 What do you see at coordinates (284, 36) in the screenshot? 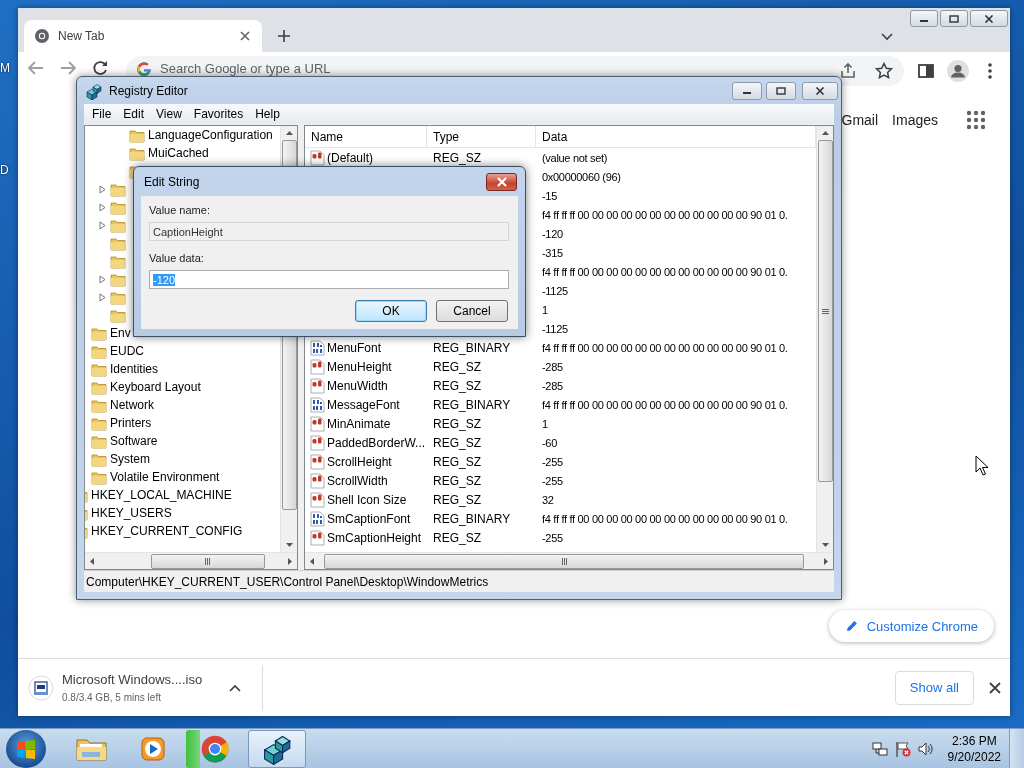
I see `new-tab-icon` at bounding box center [284, 36].